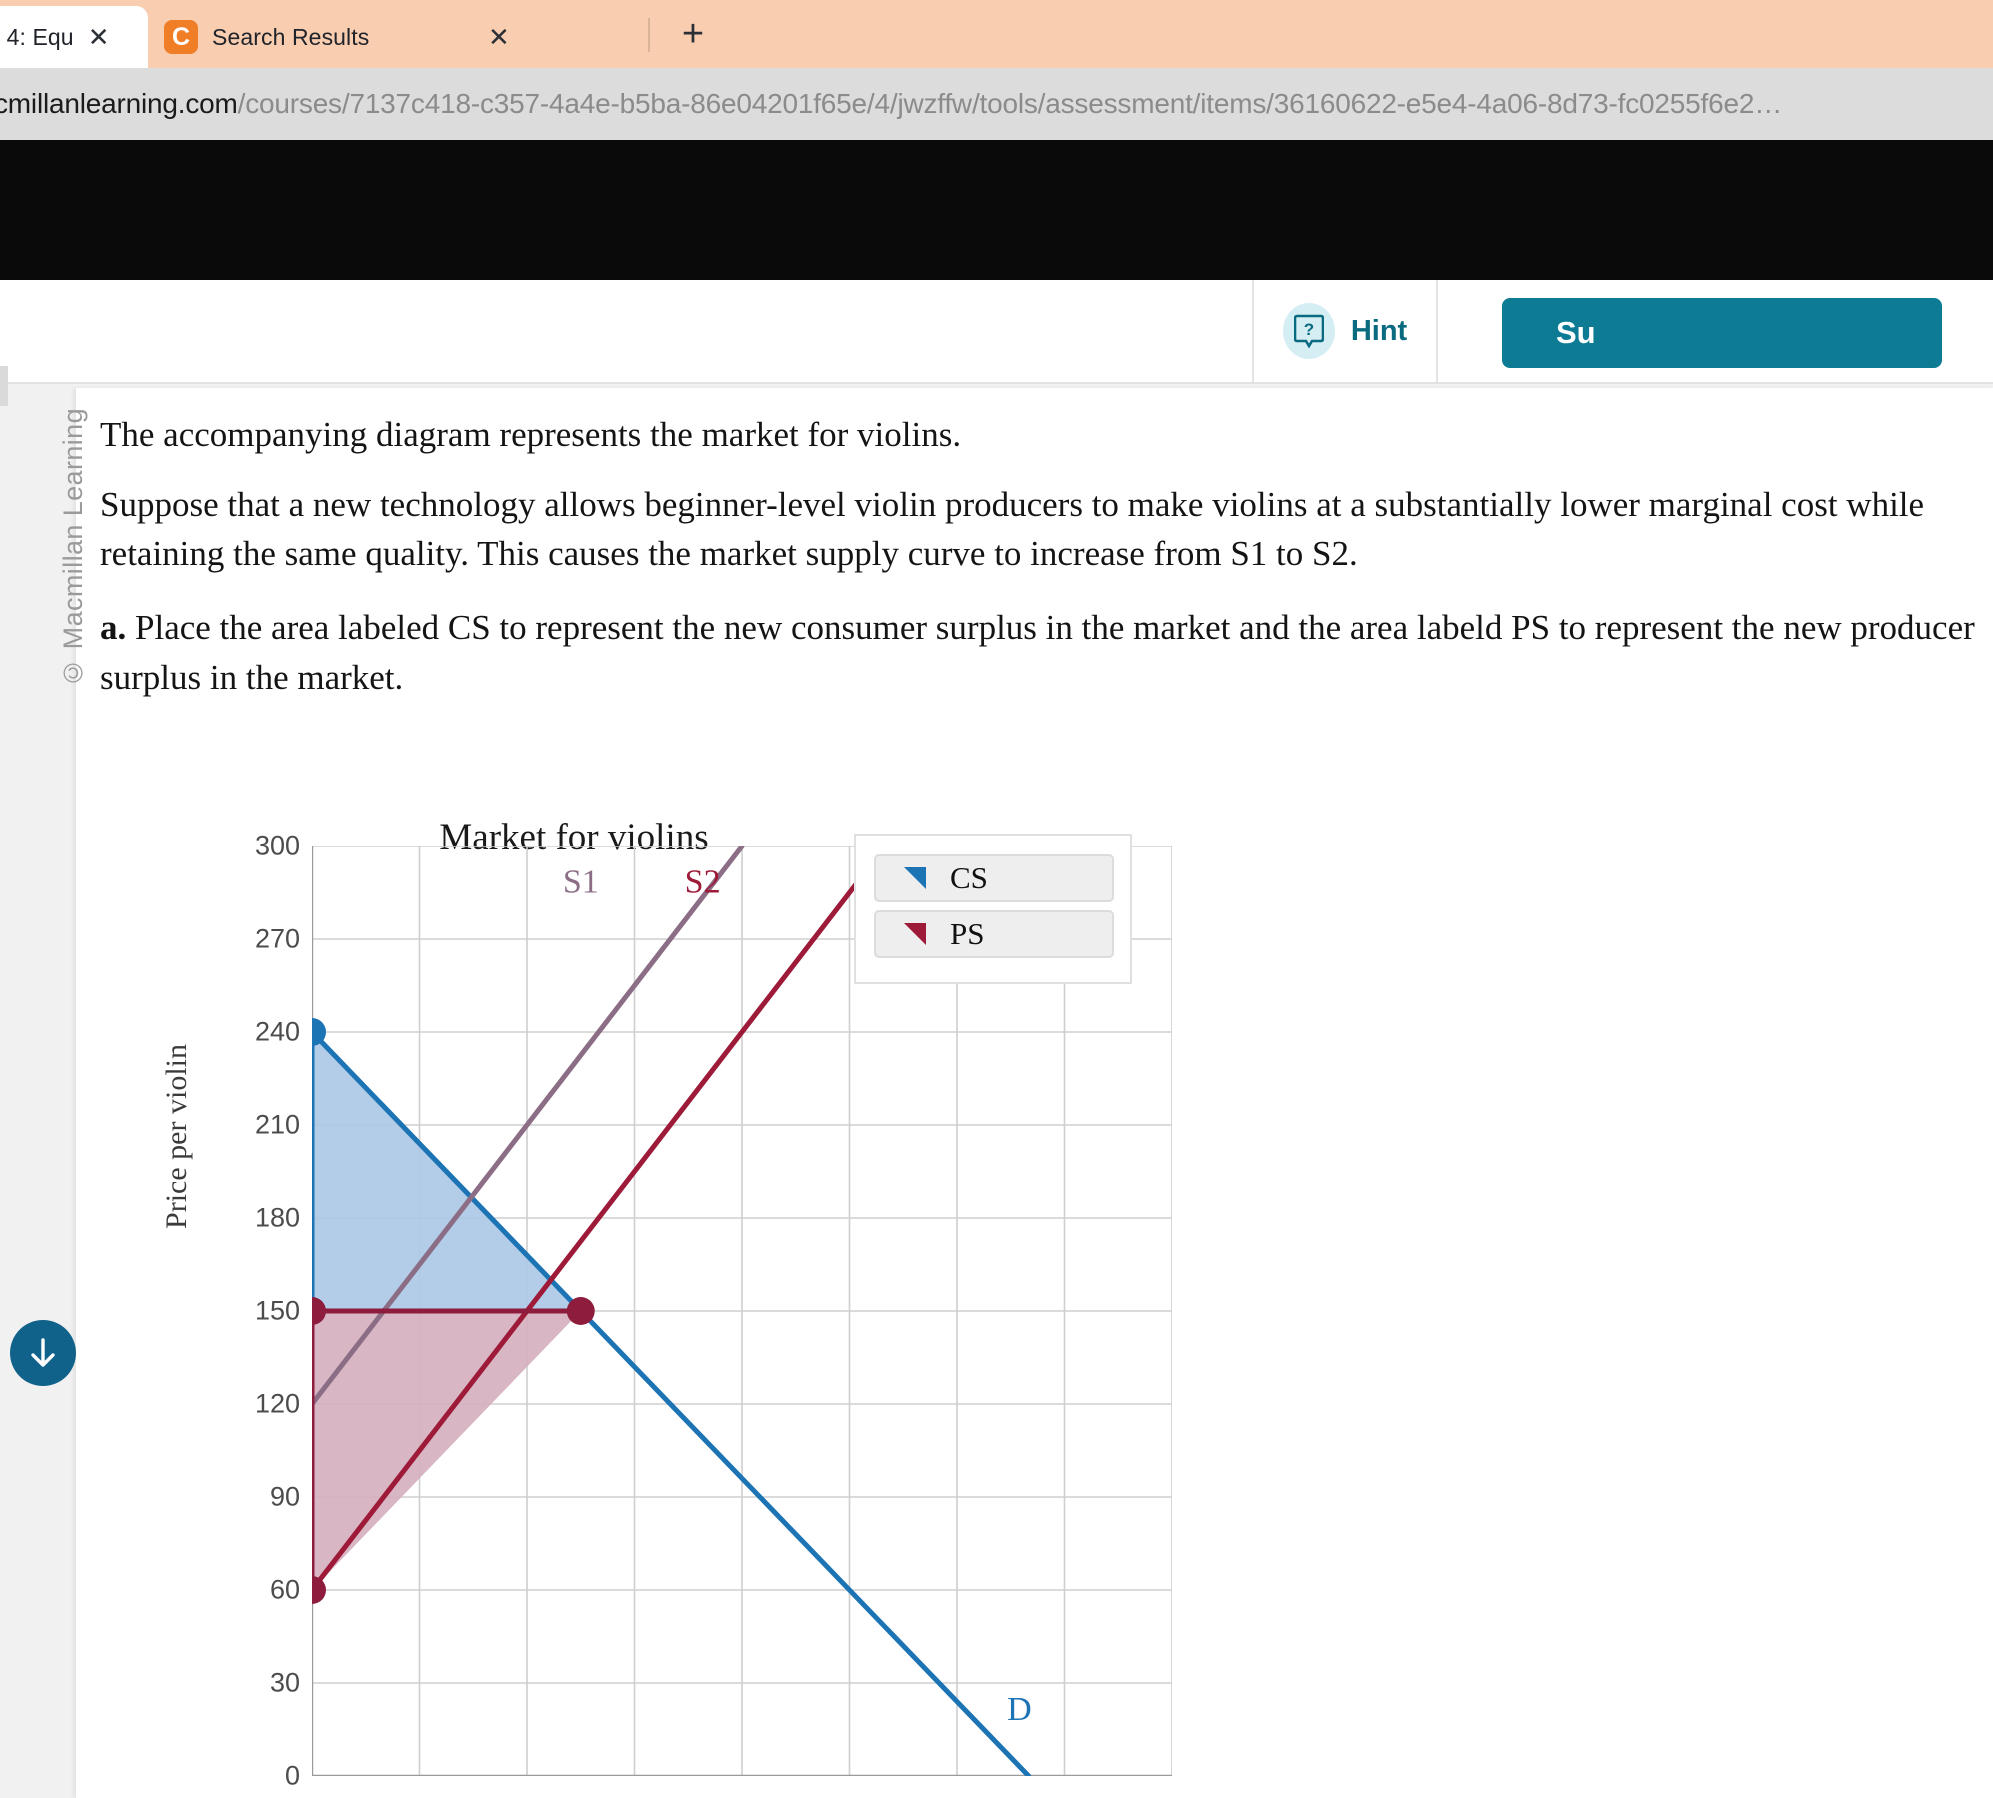 This screenshot has height=1798, width=1993. I want to click on palette-item-cs: CS, so click(994, 878).